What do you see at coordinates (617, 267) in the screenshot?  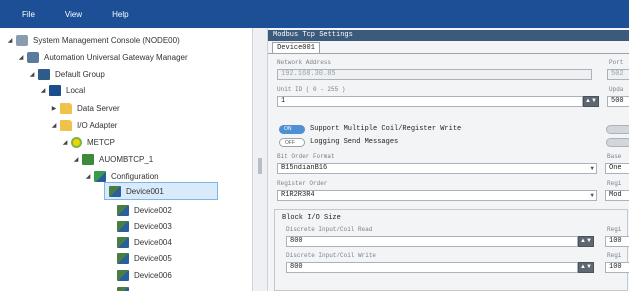 I see `reg-right-2-field: 100` at bounding box center [617, 267].